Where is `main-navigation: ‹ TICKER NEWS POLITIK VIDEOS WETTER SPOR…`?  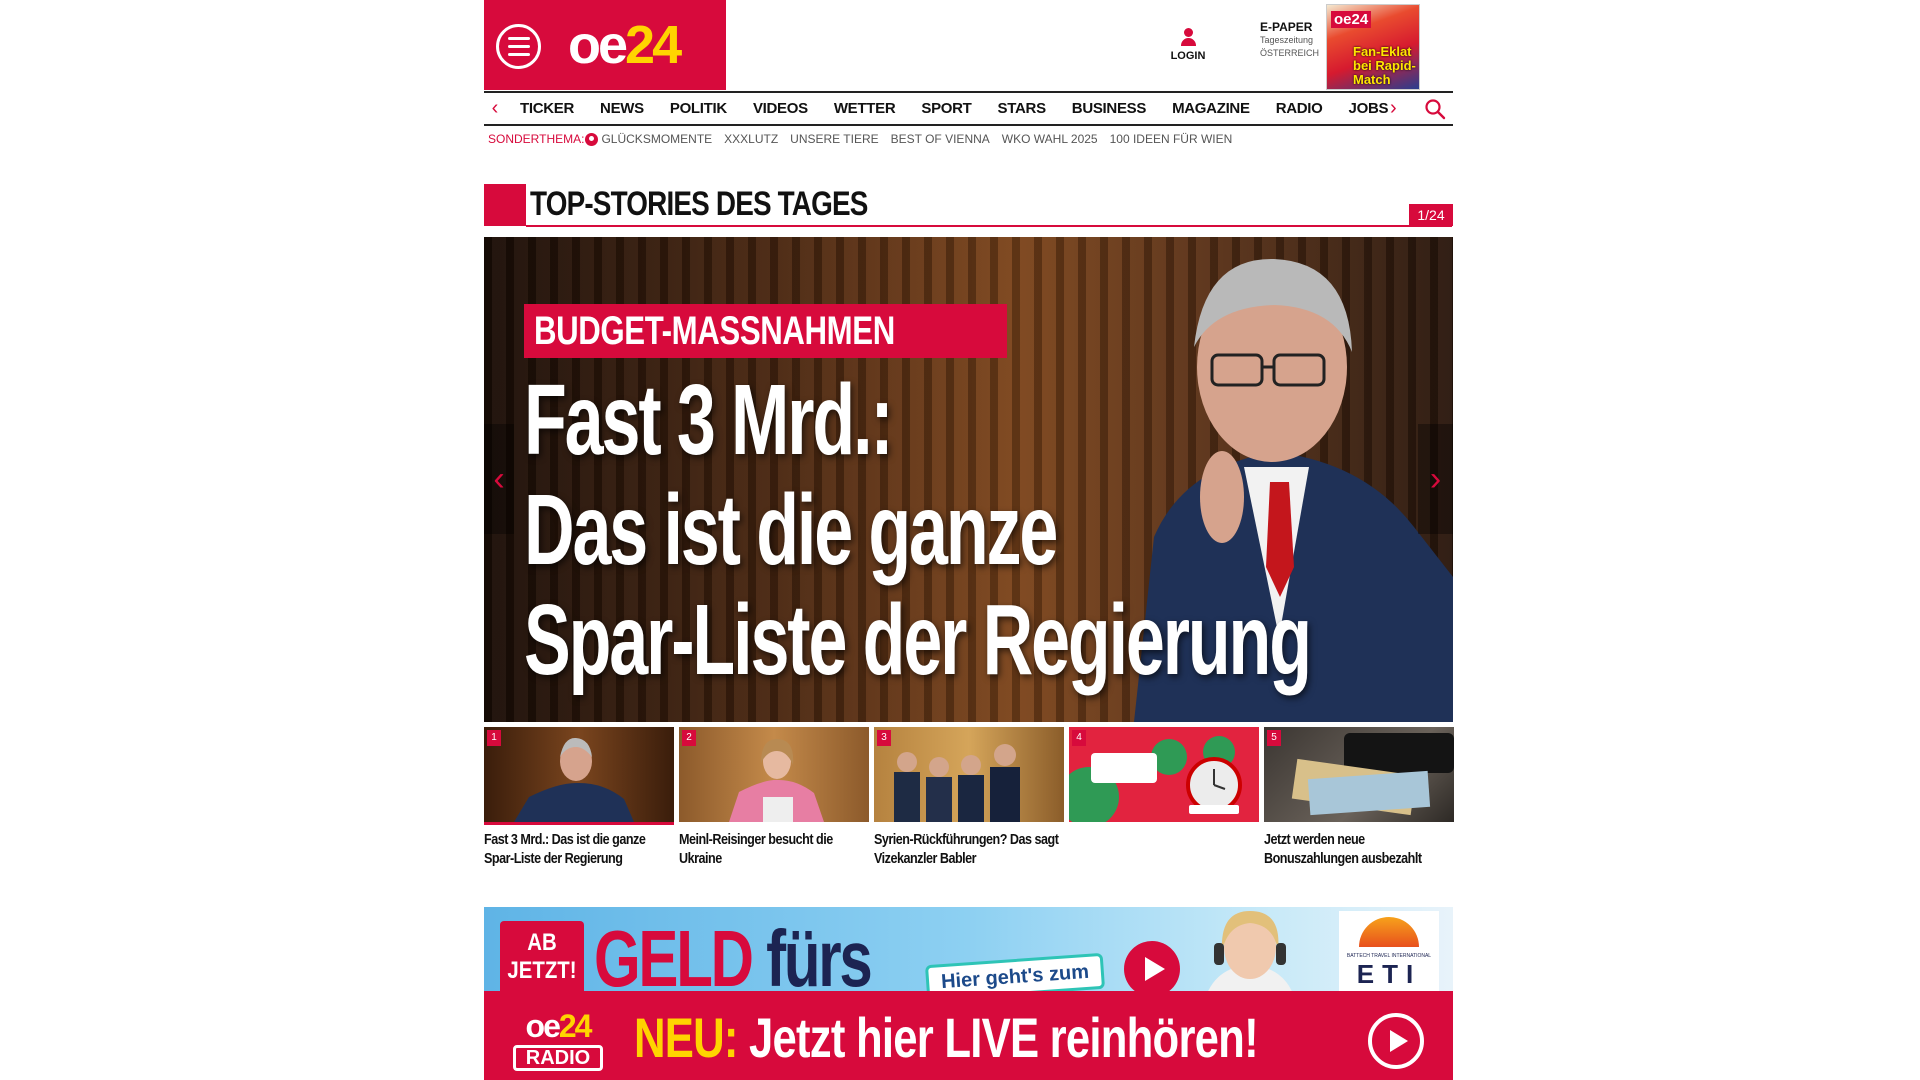
main-navigation: ‹ TICKER NEWS POLITIK VIDEOS WETTER SPOR… is located at coordinates (968, 108).